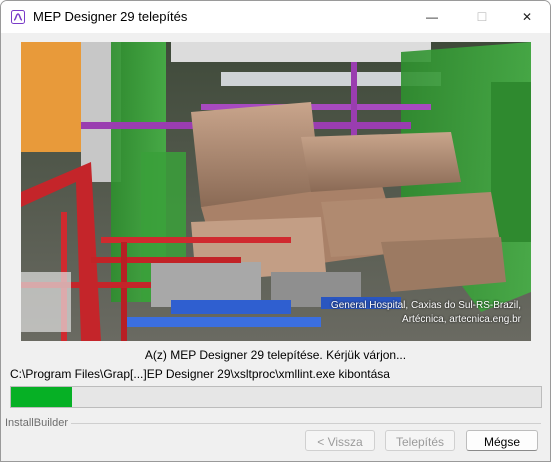 The width and height of the screenshot is (551, 462). I want to click on title-bar: MEP Designer 29 telepítés — ☐ ✕, so click(275, 17).